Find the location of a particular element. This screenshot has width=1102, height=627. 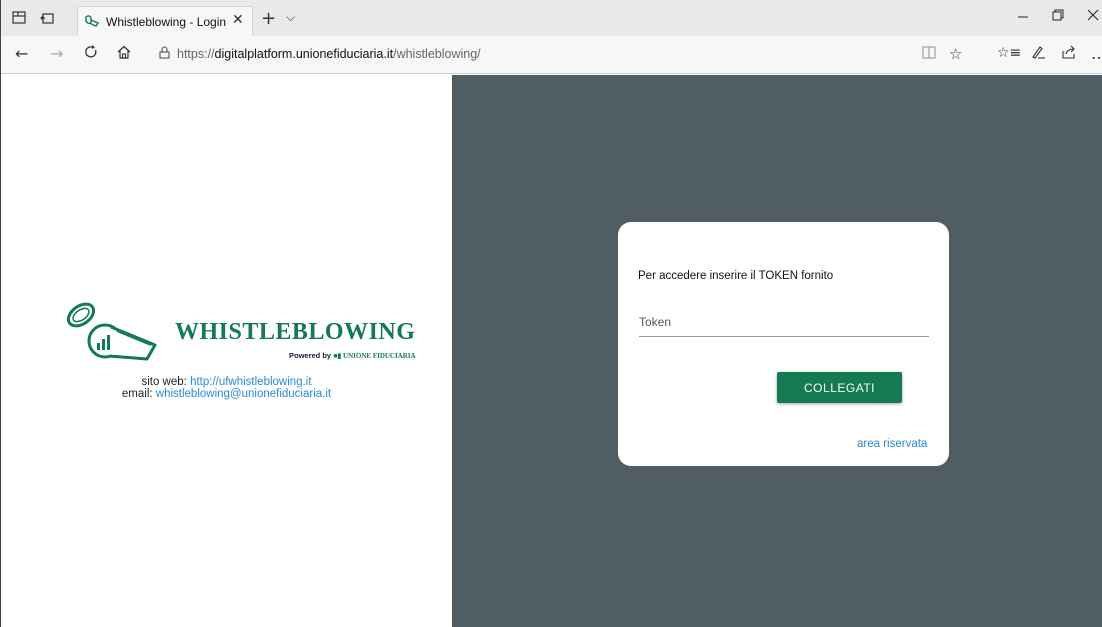

pen-icon is located at coordinates (1038, 53).